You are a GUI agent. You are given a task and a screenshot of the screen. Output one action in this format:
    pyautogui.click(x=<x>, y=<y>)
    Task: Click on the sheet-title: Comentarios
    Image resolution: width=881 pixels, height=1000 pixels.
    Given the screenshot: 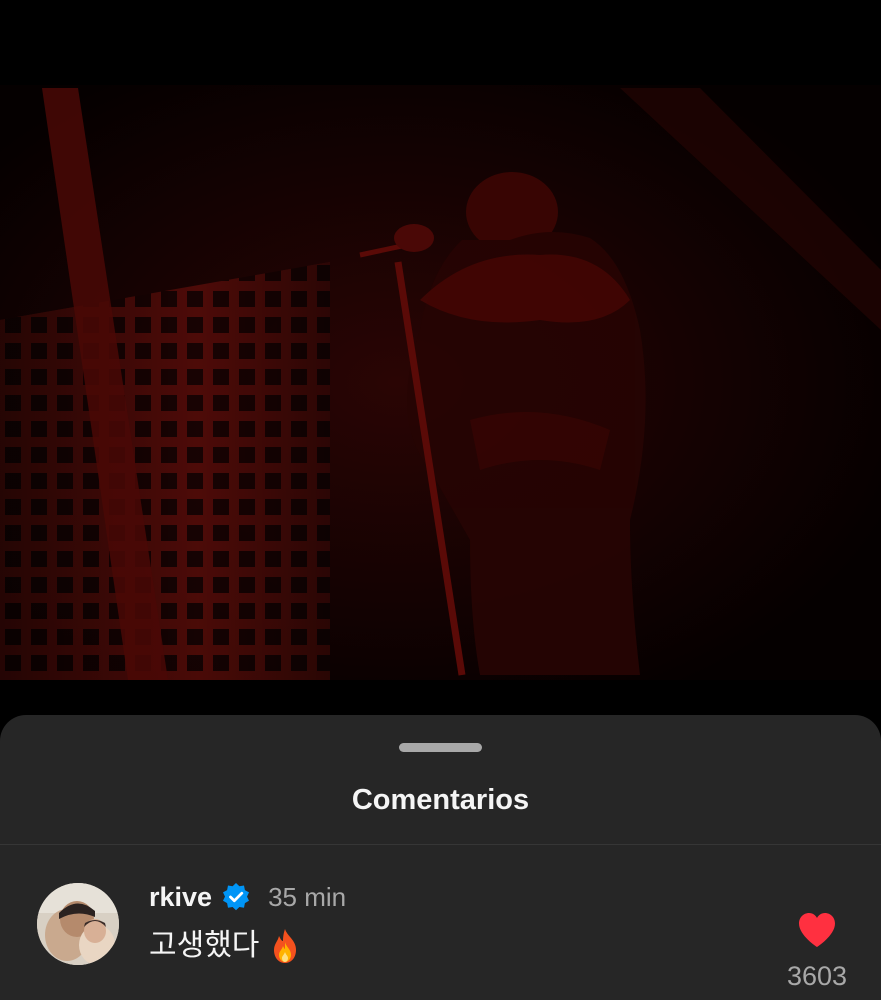 What is the action you would take?
    pyautogui.click(x=440, y=800)
    